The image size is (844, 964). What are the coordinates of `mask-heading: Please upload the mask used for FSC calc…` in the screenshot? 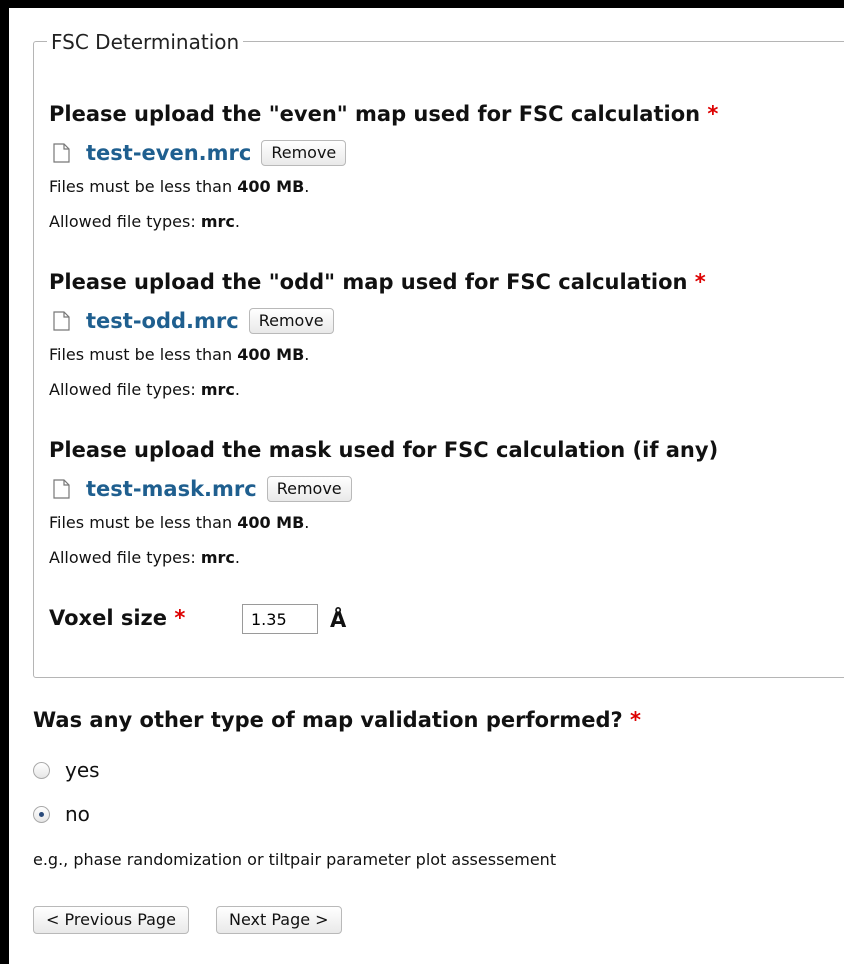 It's located at (384, 450).